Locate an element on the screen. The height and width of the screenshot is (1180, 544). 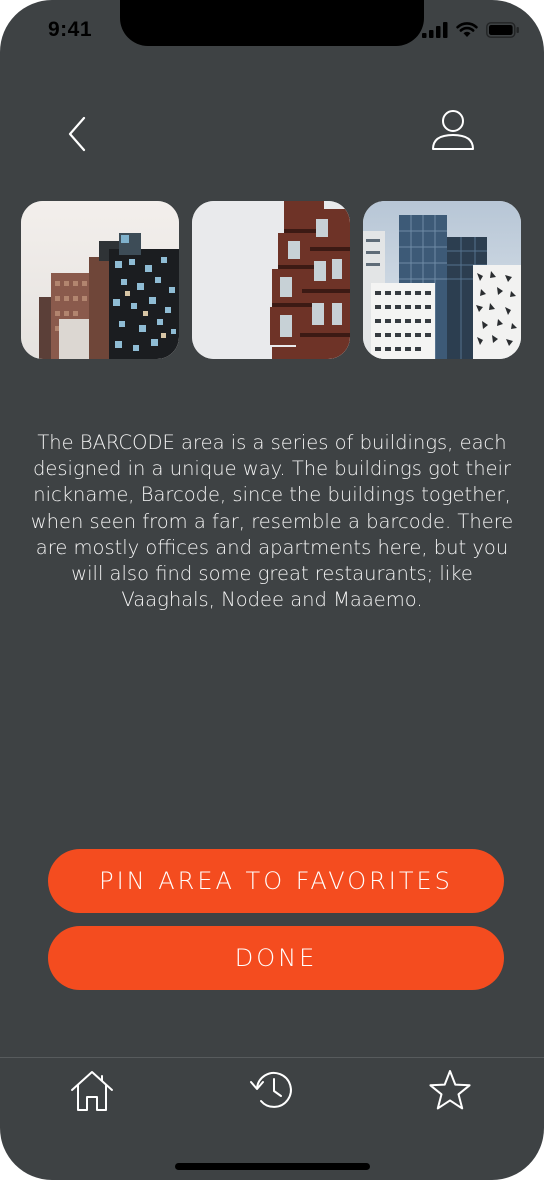
signal-icon is located at coordinates (435, 30).